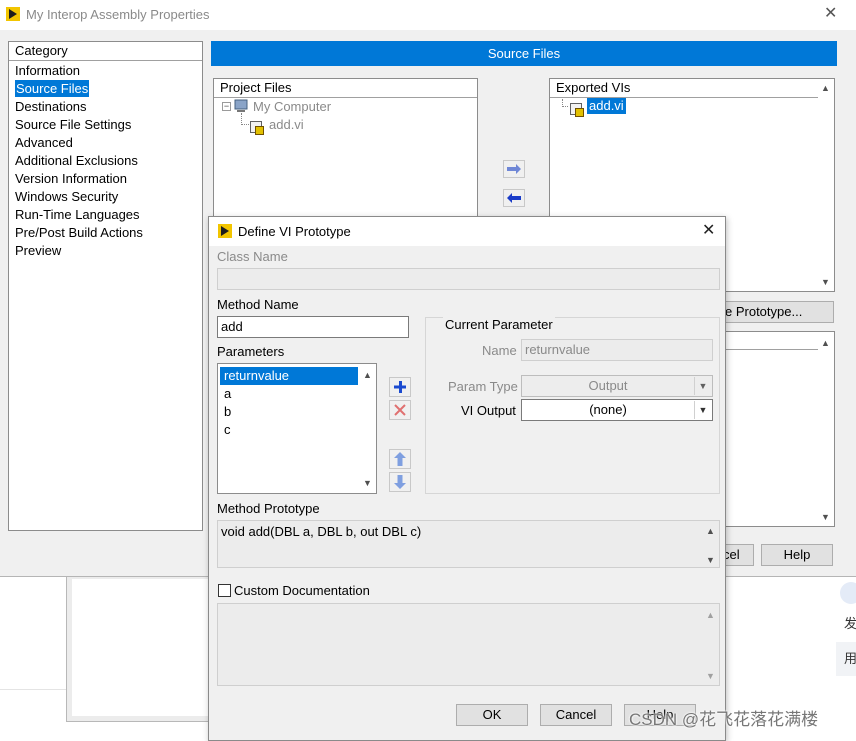  Describe the element at coordinates (292, 107) in the screenshot. I see `project-root-label: My Computer` at that location.